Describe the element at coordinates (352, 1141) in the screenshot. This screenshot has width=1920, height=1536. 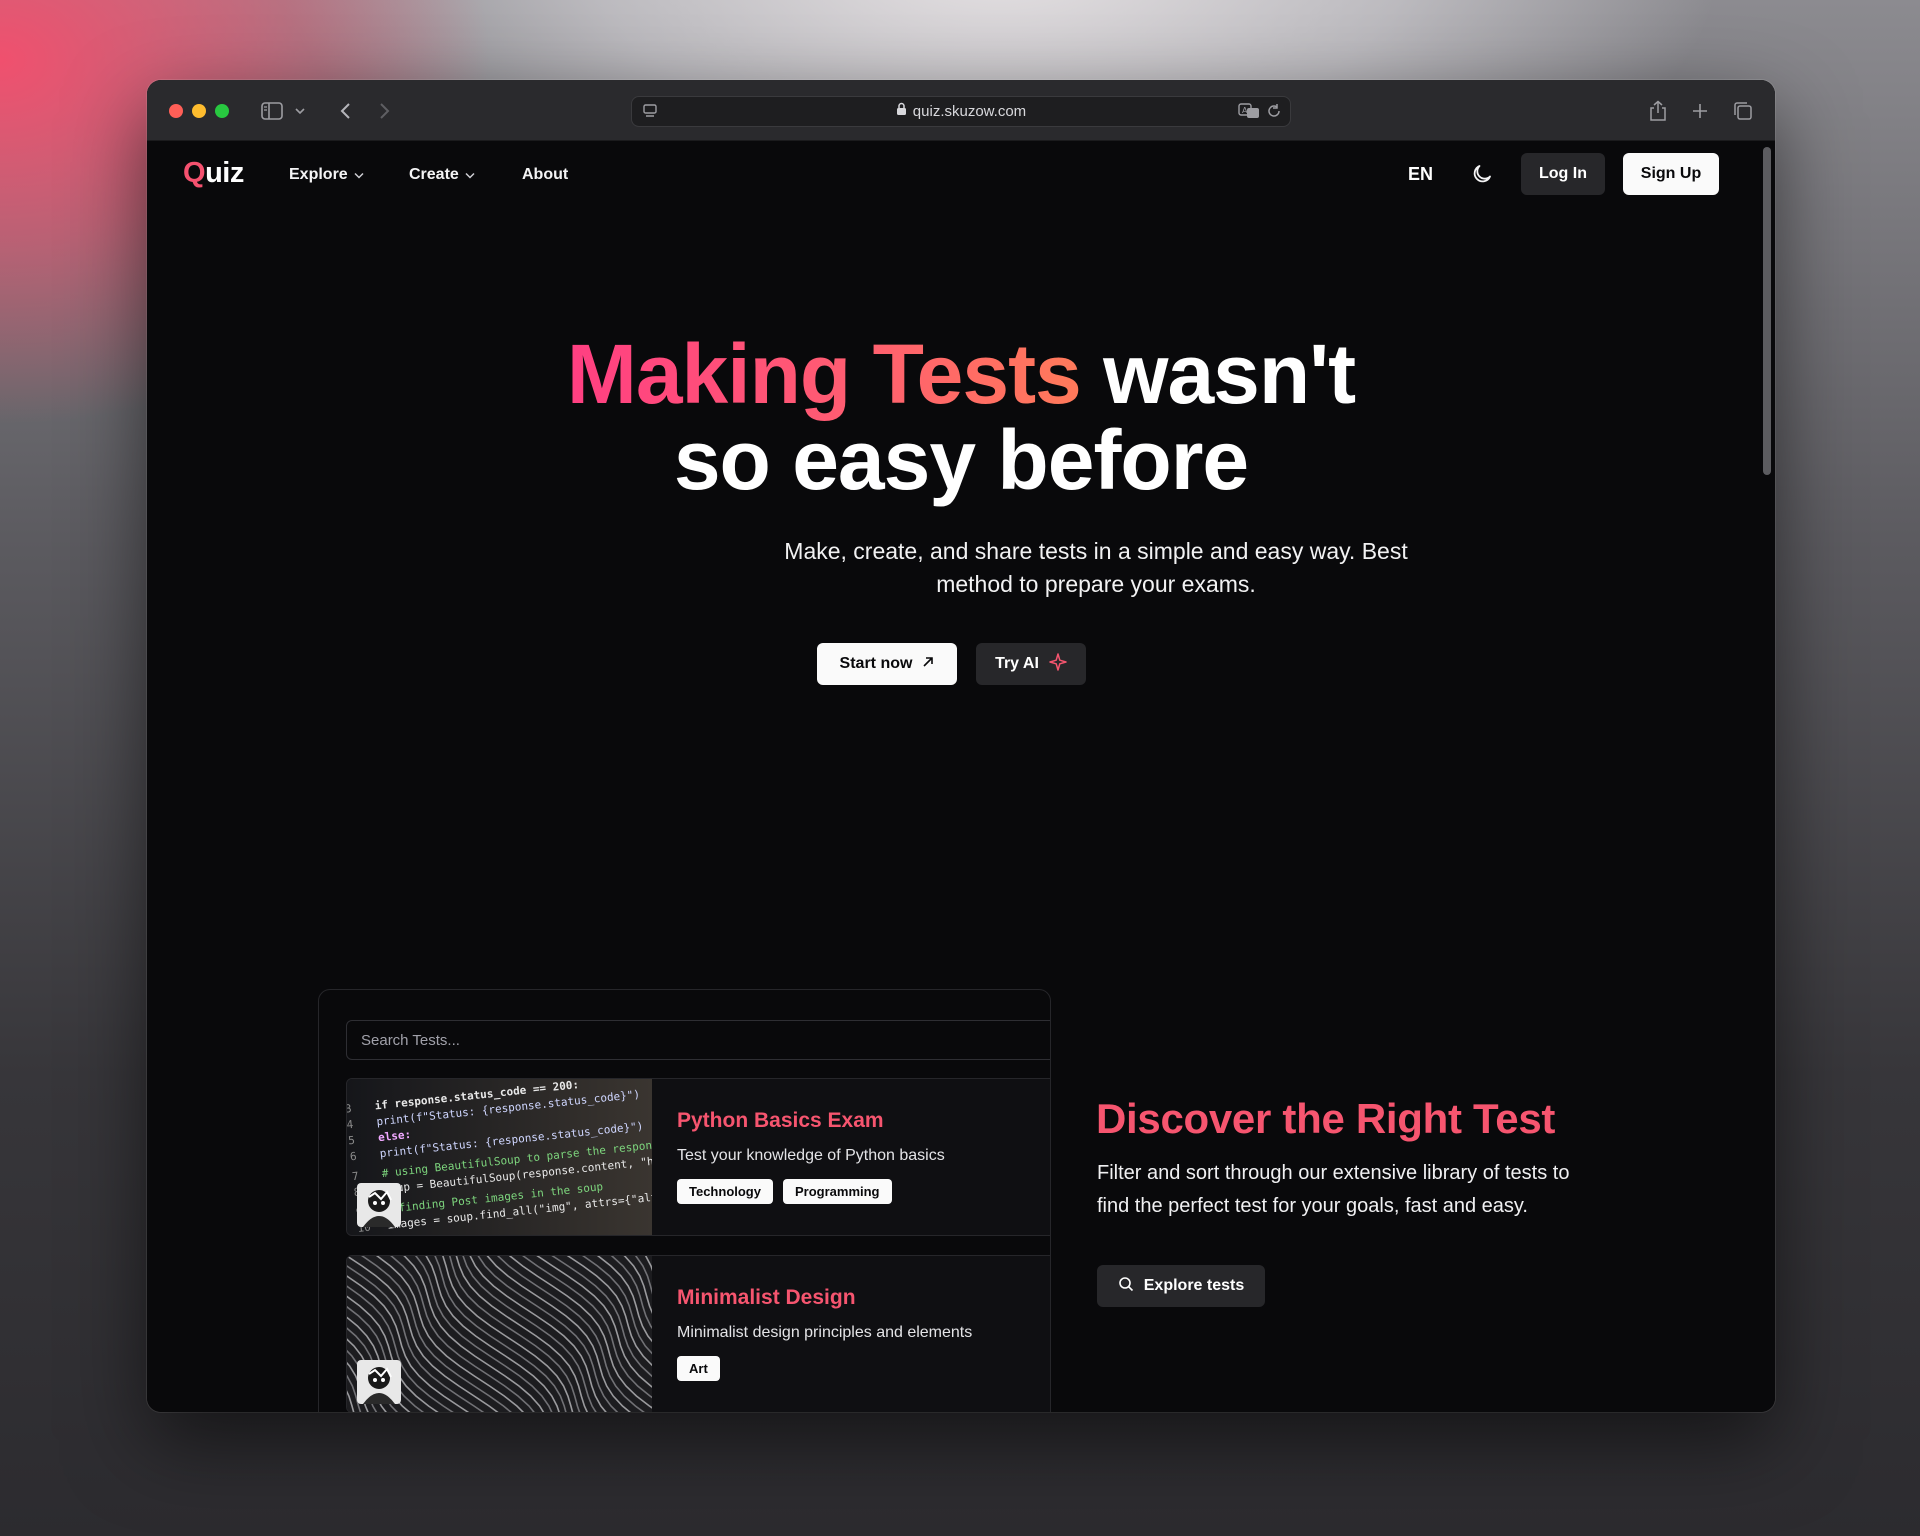
I see `code-line-number: 5` at that location.